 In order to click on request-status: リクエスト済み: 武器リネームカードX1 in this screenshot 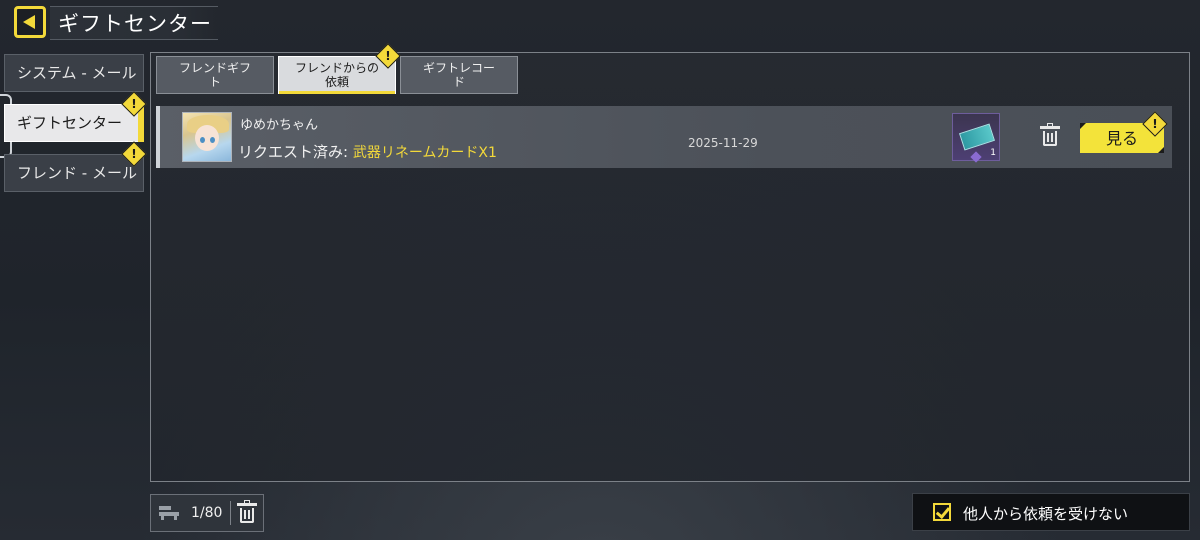, I will do `click(367, 151)`.